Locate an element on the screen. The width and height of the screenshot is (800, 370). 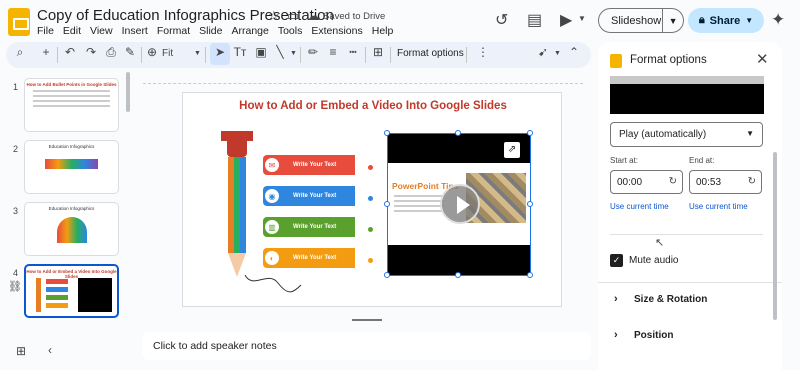
thumbnail-title: Education Infographics is located at coordinates (71, 208).